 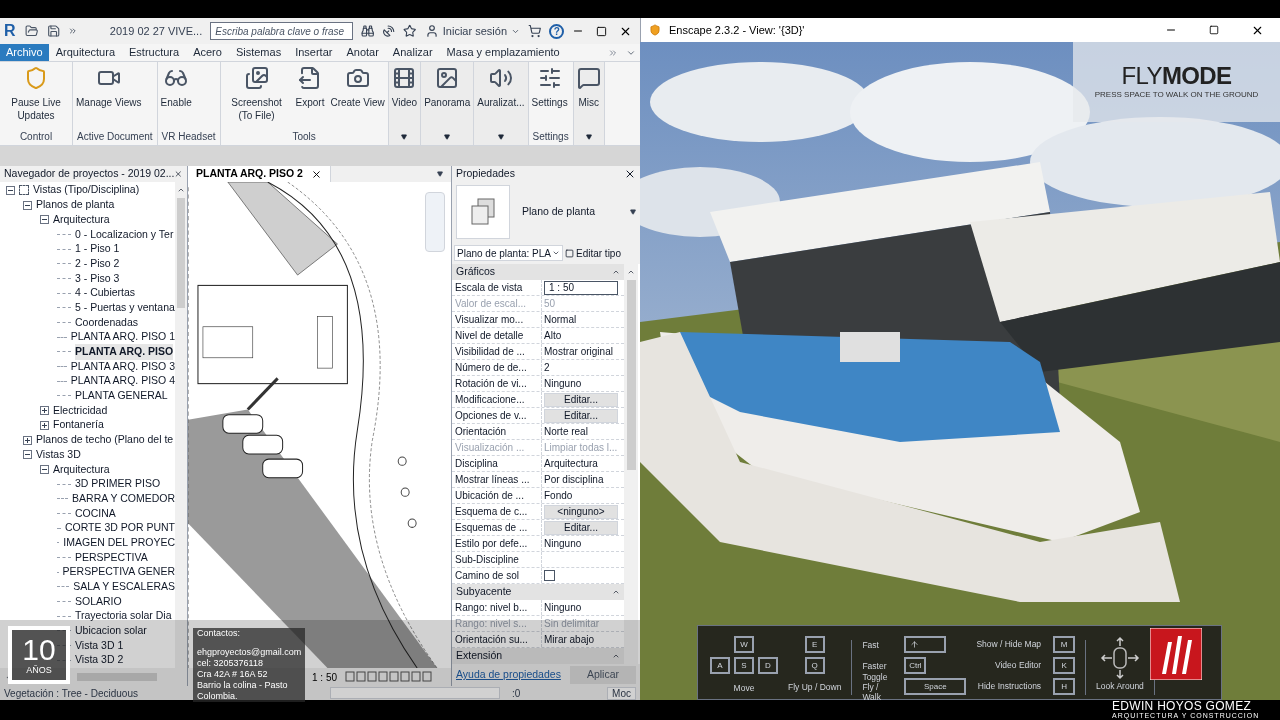 I want to click on checkbox, so click(x=549, y=575).